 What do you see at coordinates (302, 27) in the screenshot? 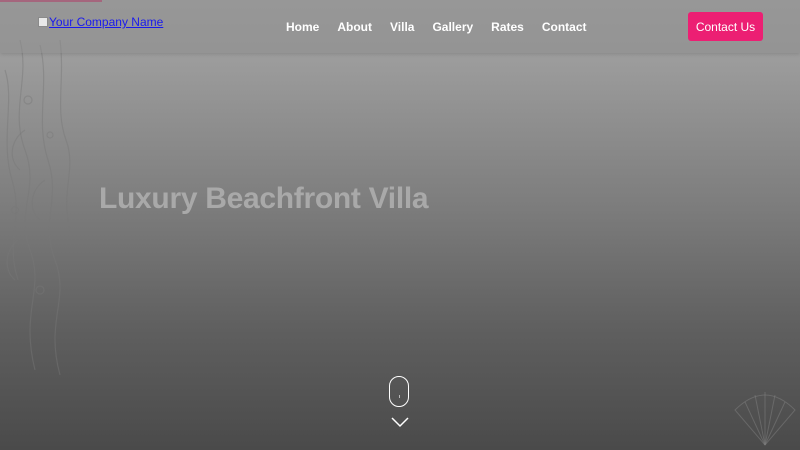
I see `nav-item-home: Home` at bounding box center [302, 27].